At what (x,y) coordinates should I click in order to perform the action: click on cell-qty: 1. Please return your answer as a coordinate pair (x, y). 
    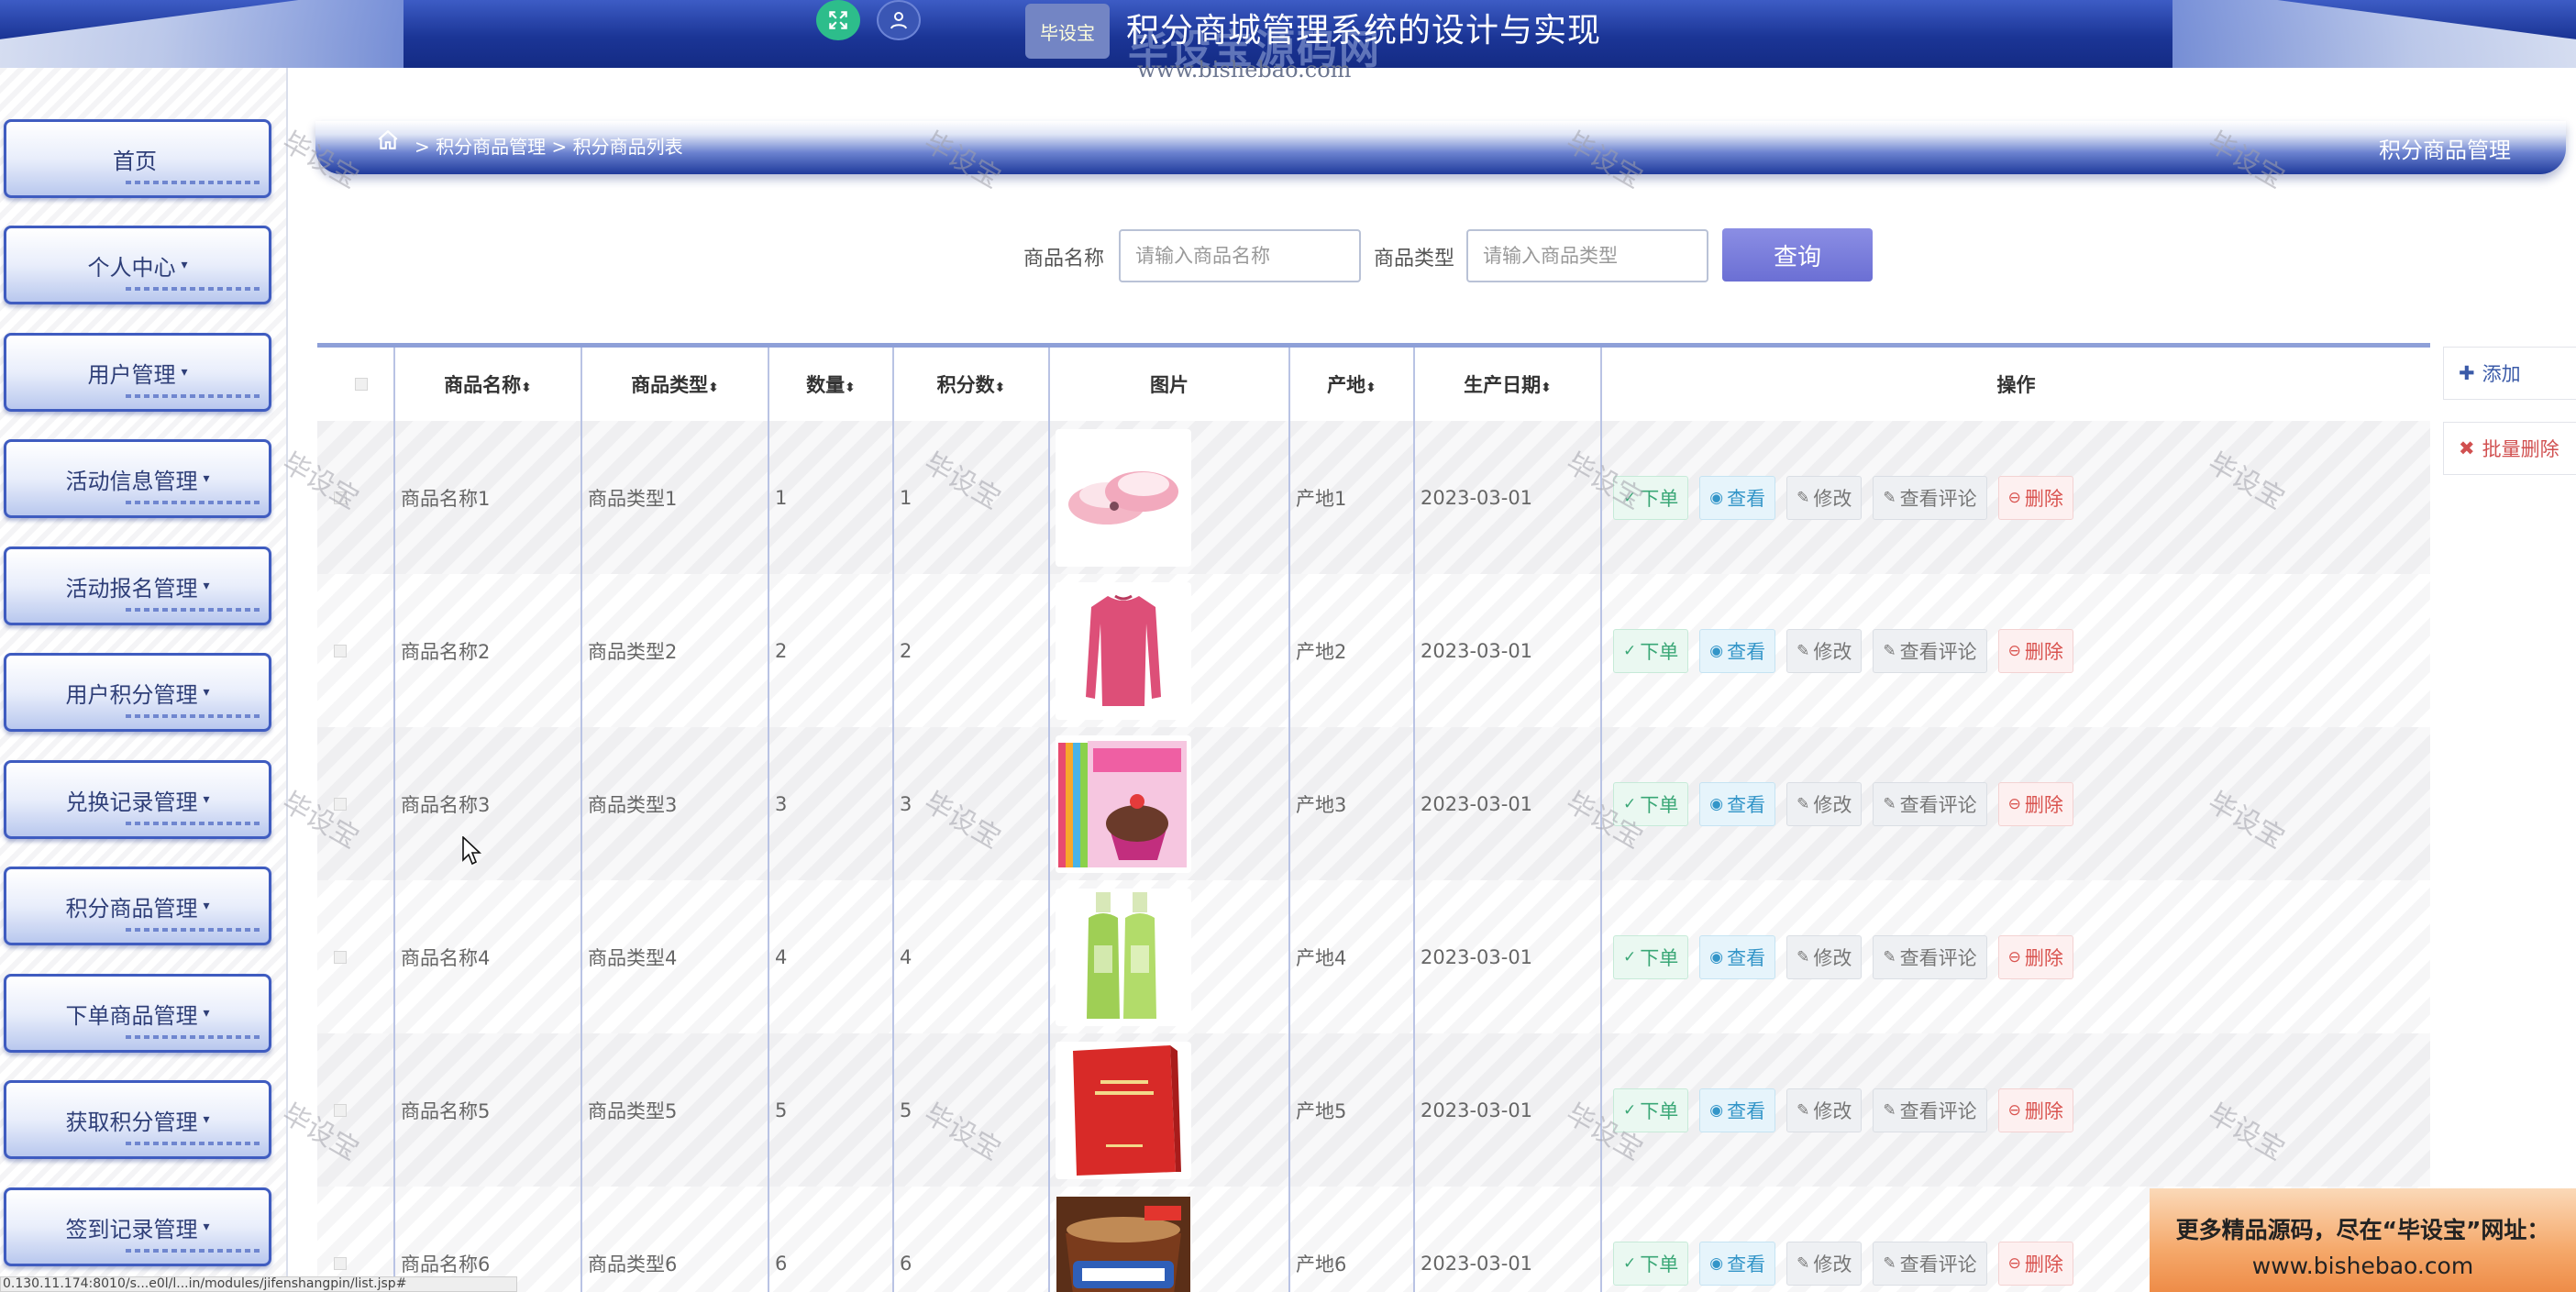
    Looking at the image, I should click on (830, 497).